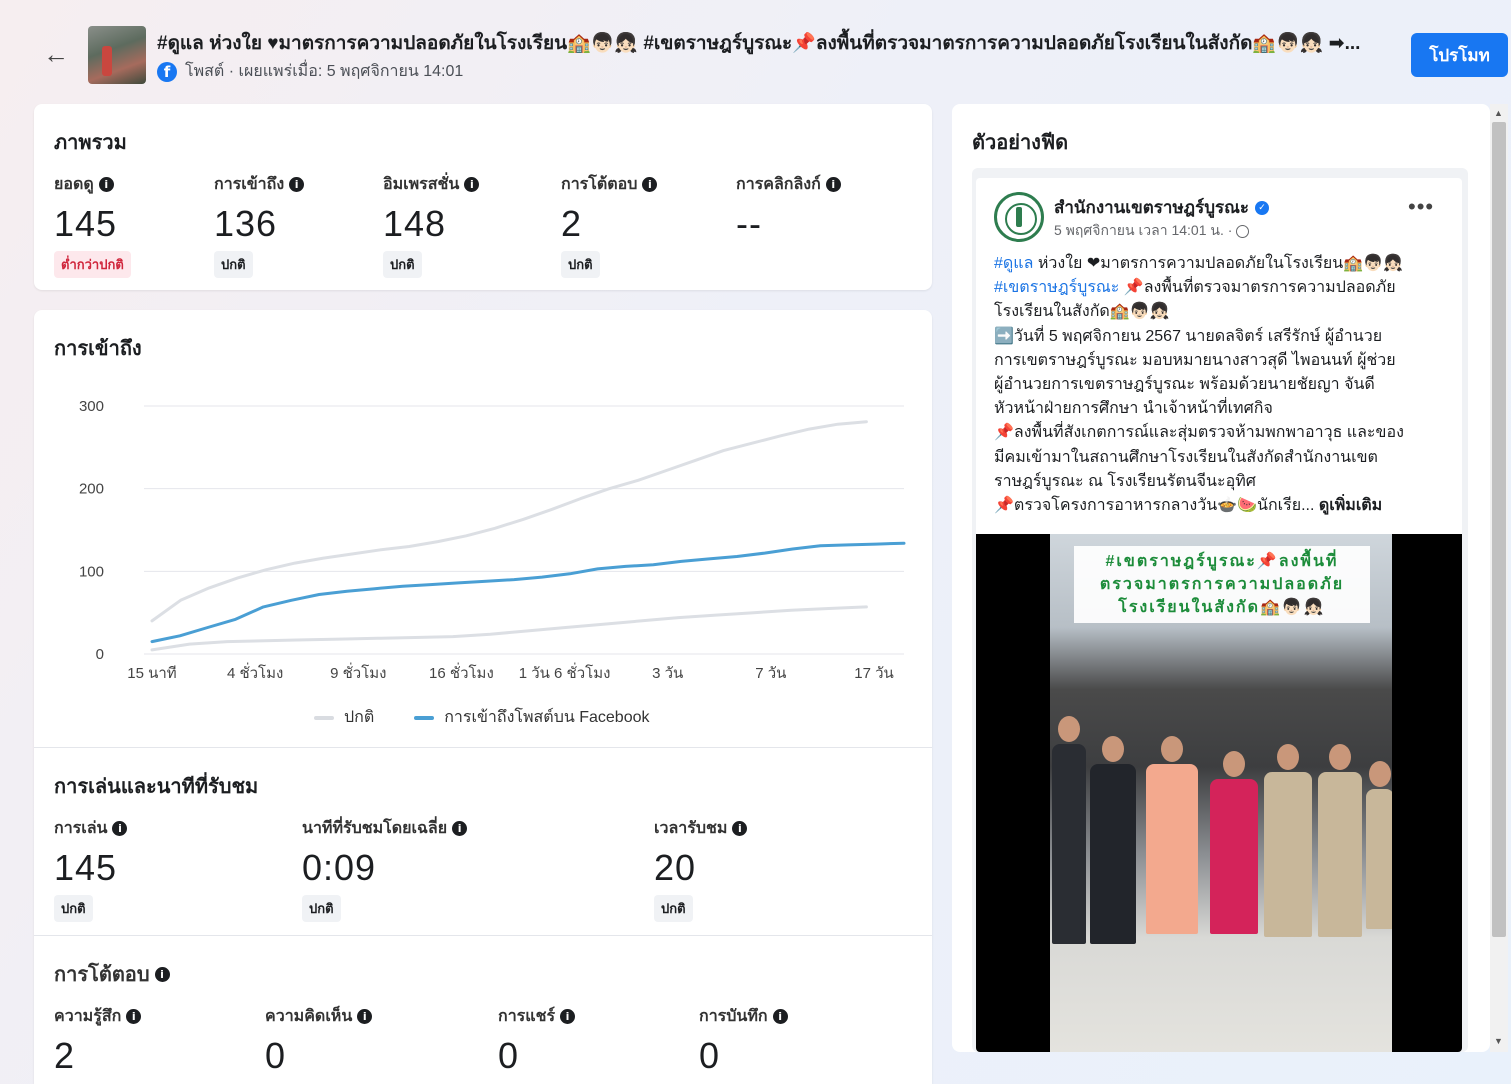 This screenshot has width=1511, height=1084. I want to click on metric-label: อิมเพรสชั่น, so click(421, 184).